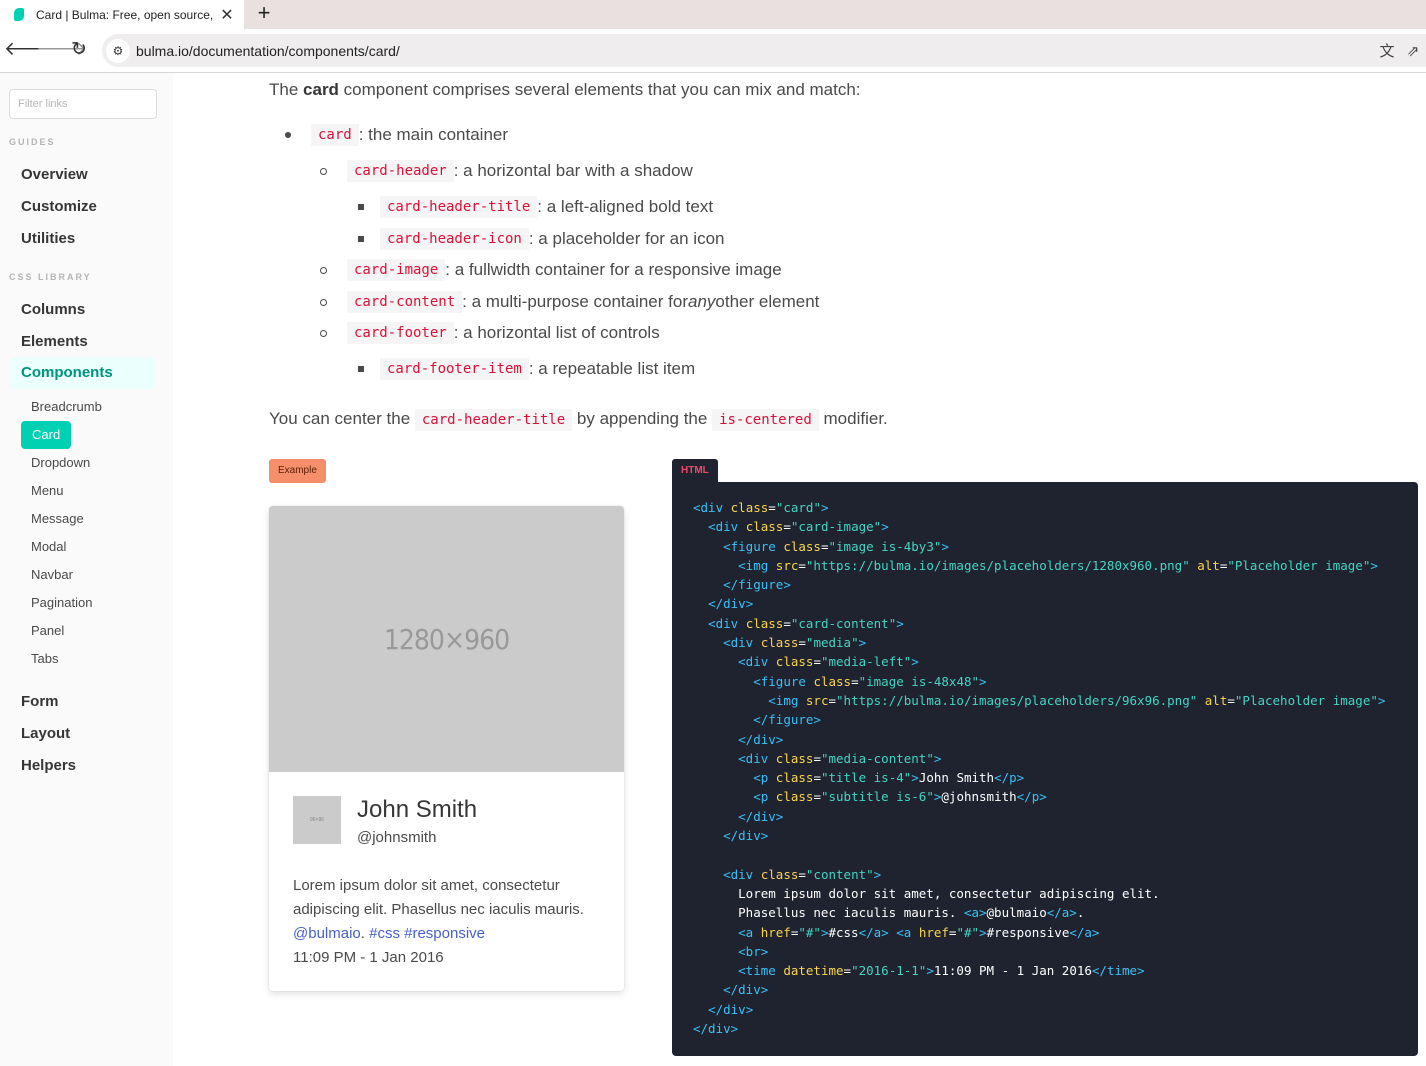 The image size is (1426, 1066). I want to click on hashtag-css-link: #css, so click(384, 933).